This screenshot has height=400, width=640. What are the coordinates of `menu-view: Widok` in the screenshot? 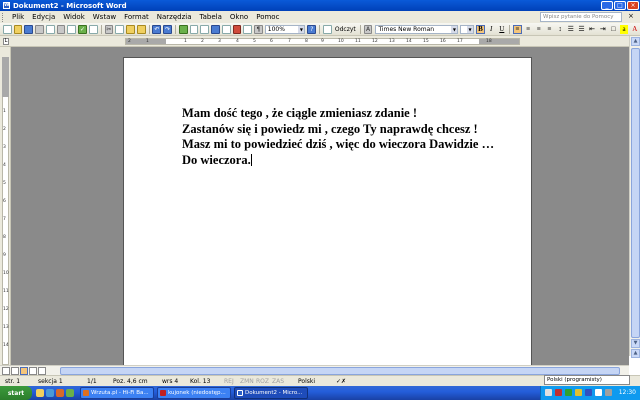 It's located at (74, 17).